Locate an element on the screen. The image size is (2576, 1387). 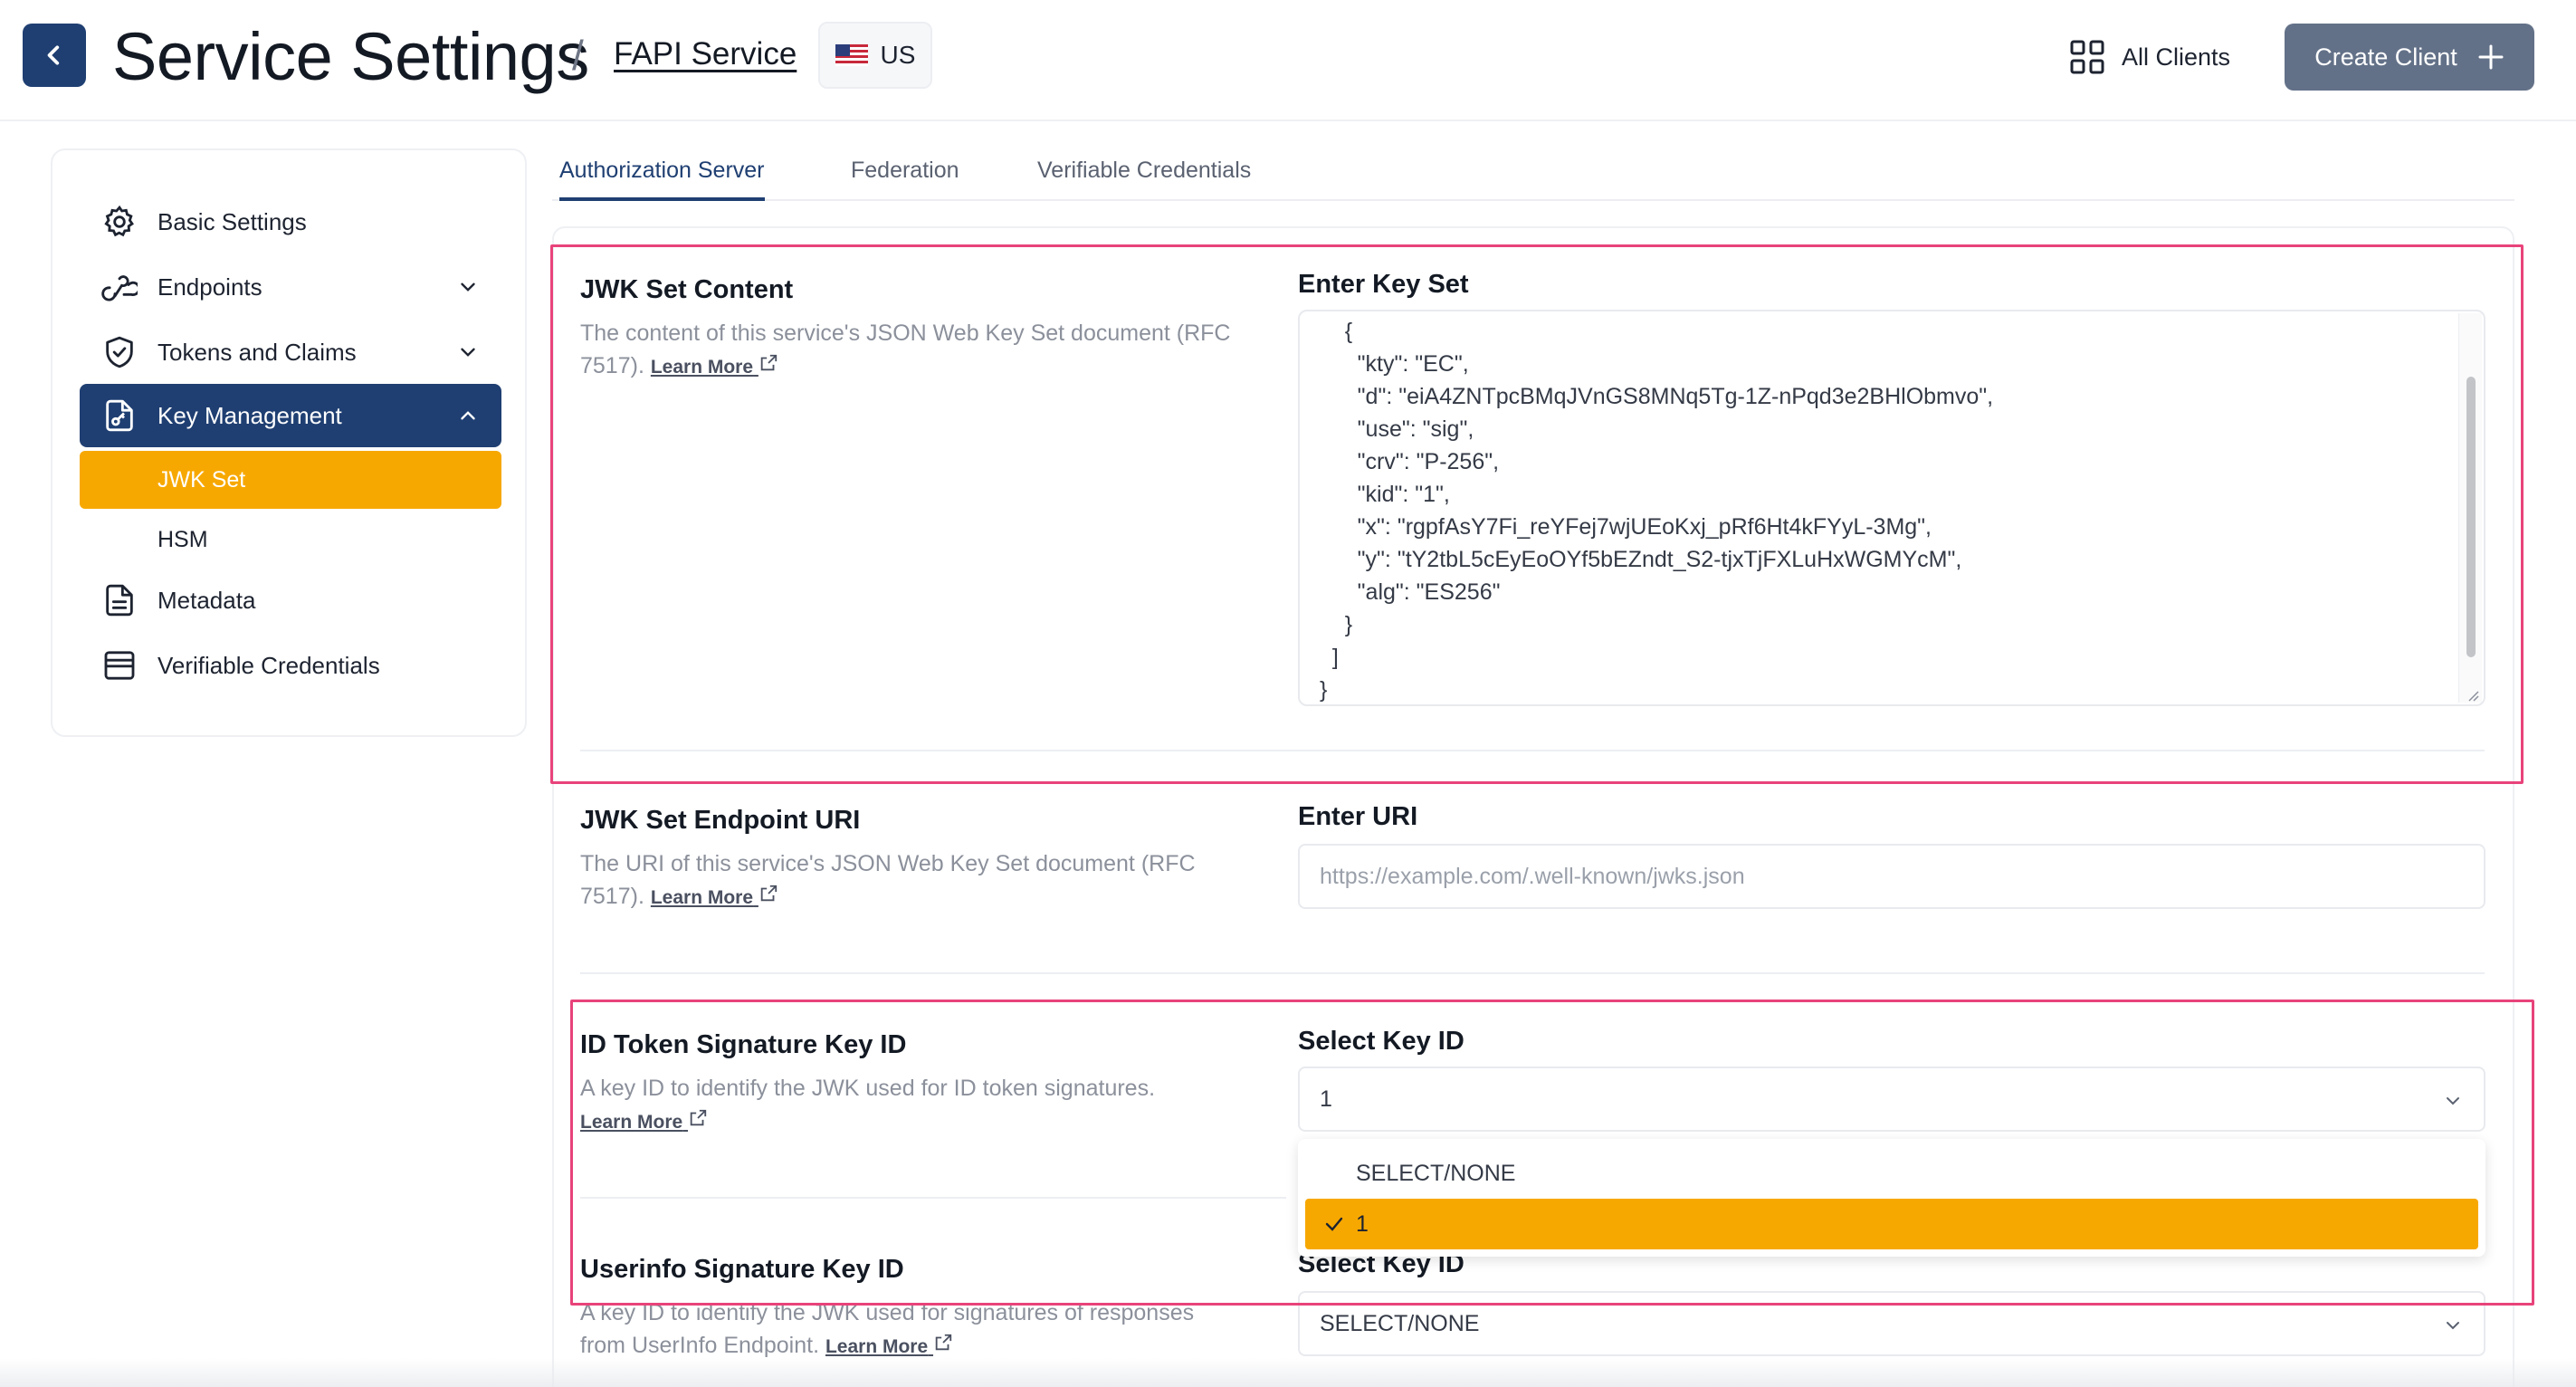
resize-handle-icon is located at coordinates (2472, 694).